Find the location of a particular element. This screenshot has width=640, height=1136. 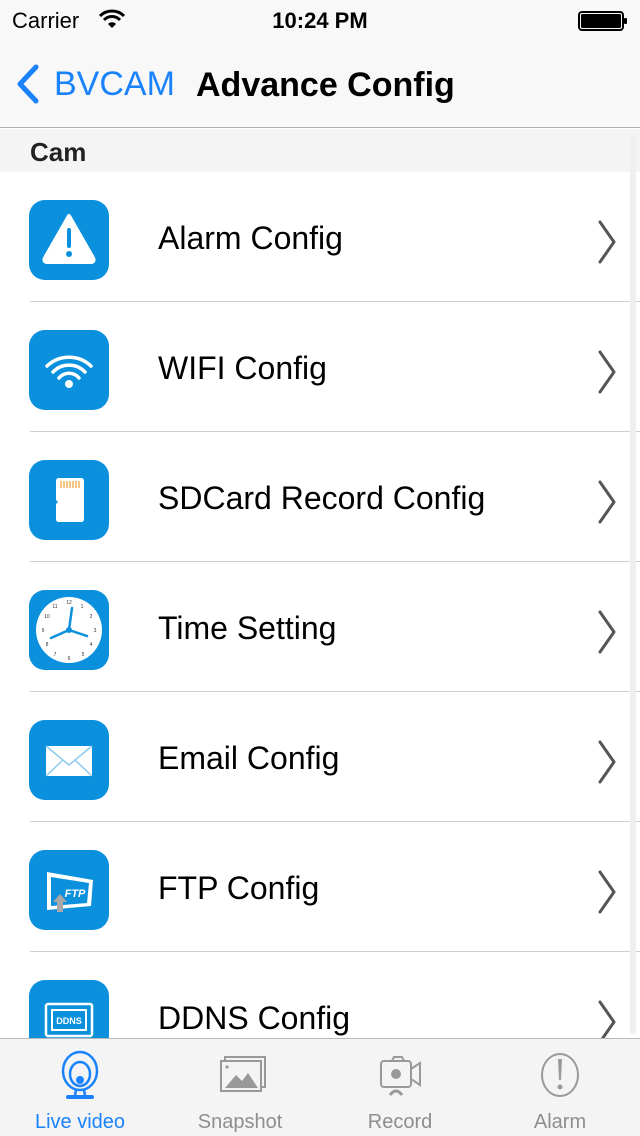

list-item-email-config: Email Config is located at coordinates (320, 757).